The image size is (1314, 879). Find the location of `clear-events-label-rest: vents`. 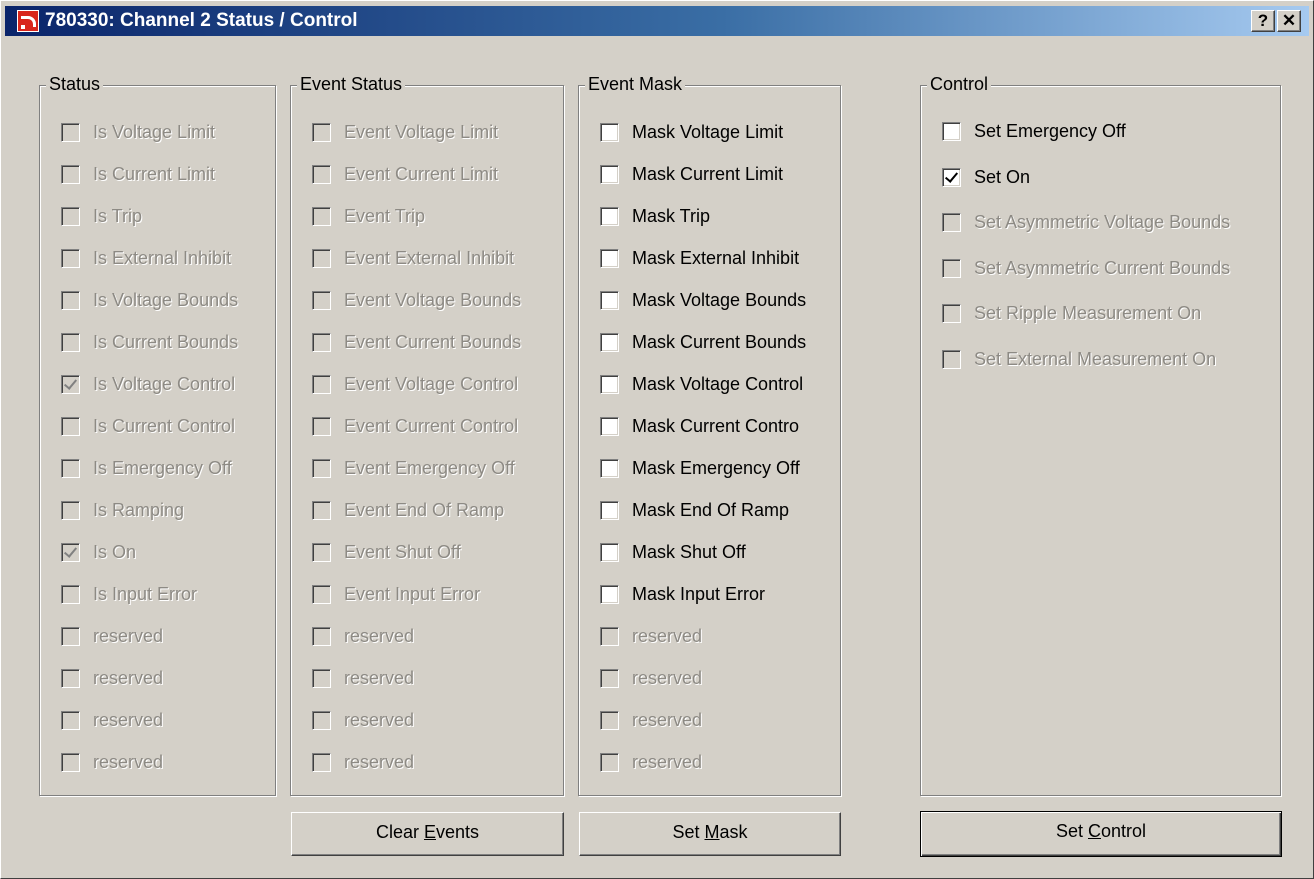

clear-events-label-rest: vents is located at coordinates (458, 832).